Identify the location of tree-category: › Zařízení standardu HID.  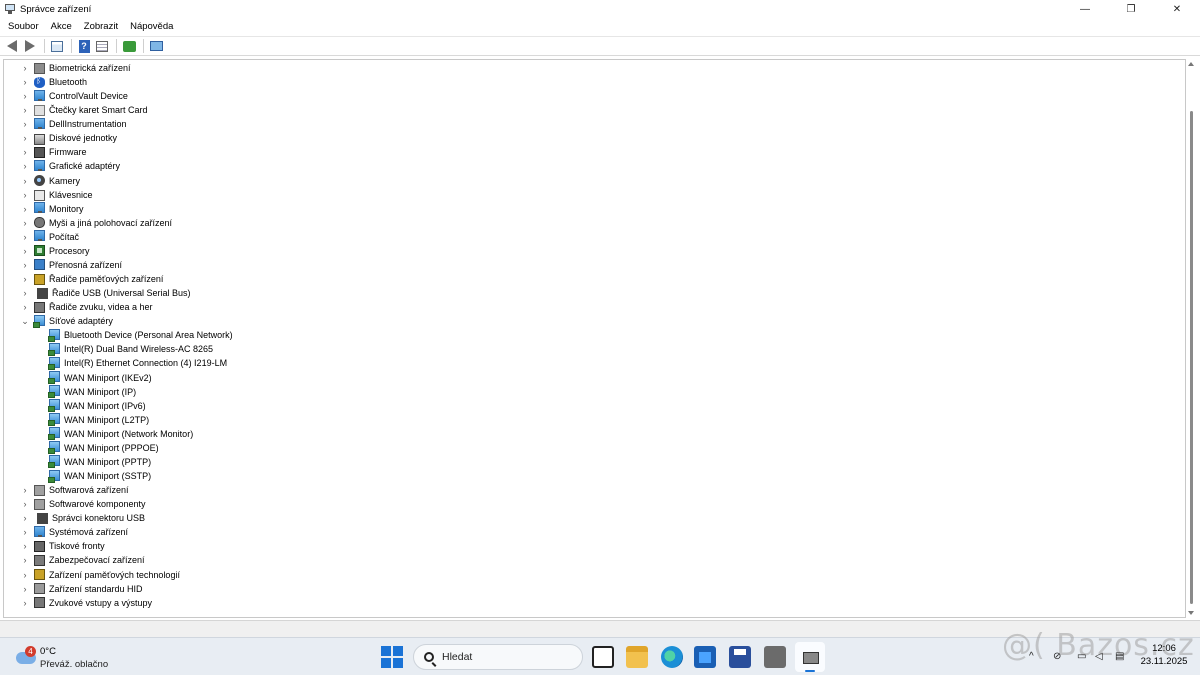
(81, 589).